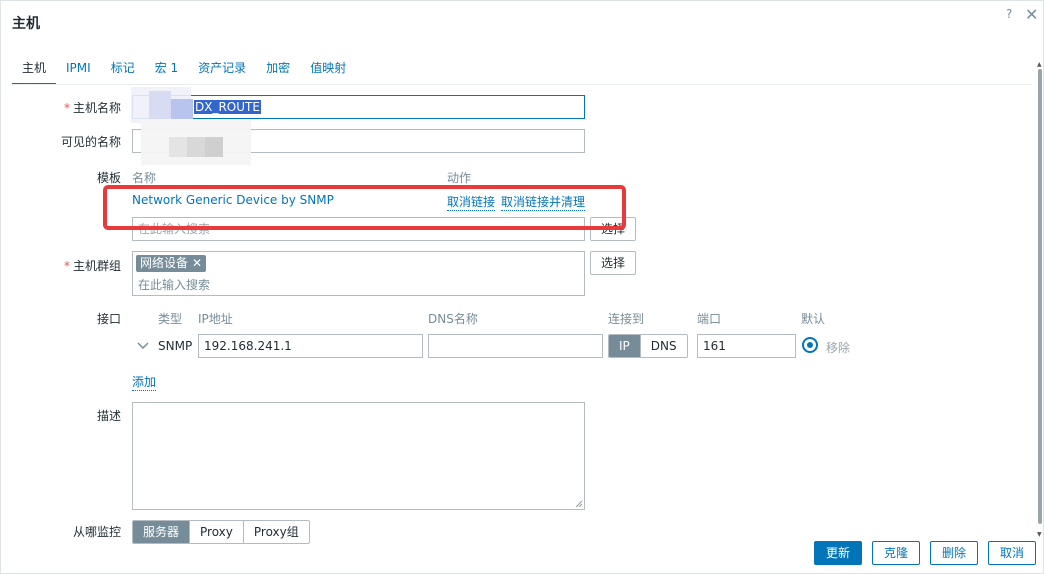 The image size is (1044, 574). Describe the element at coordinates (1012, 553) in the screenshot. I see `cancel-button: 取消` at that location.